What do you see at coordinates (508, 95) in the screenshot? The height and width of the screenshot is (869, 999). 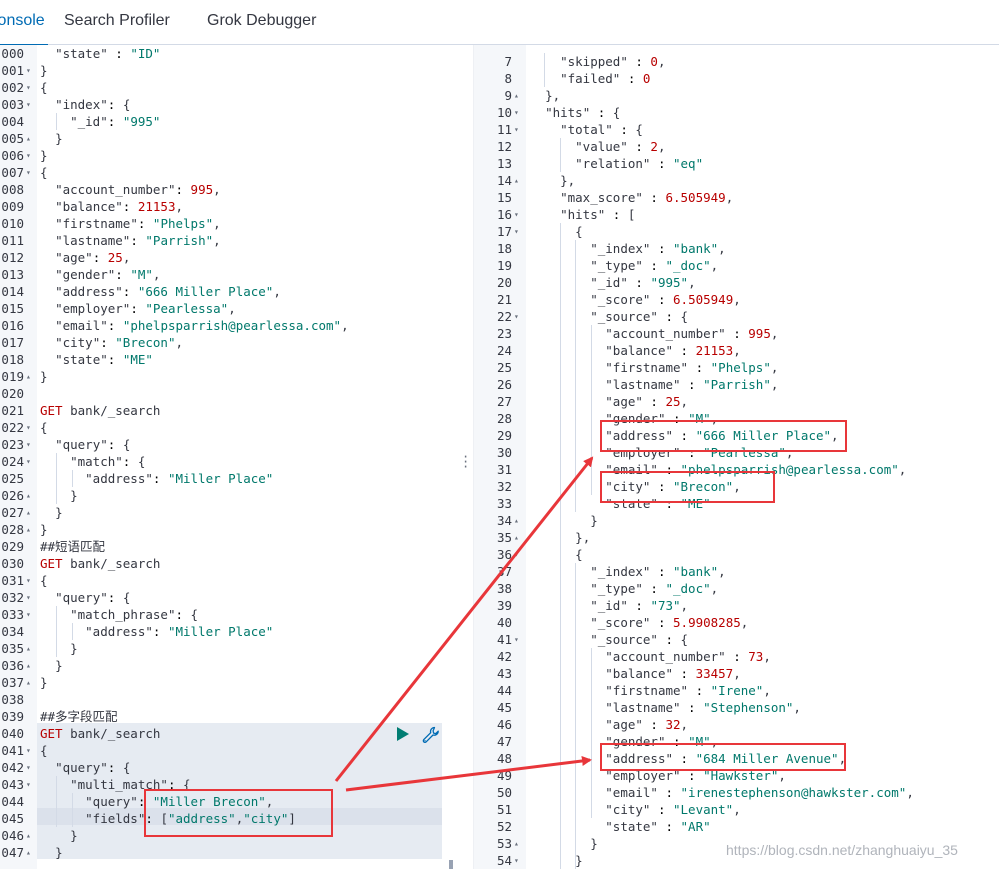 I see `line-number: 9` at bounding box center [508, 95].